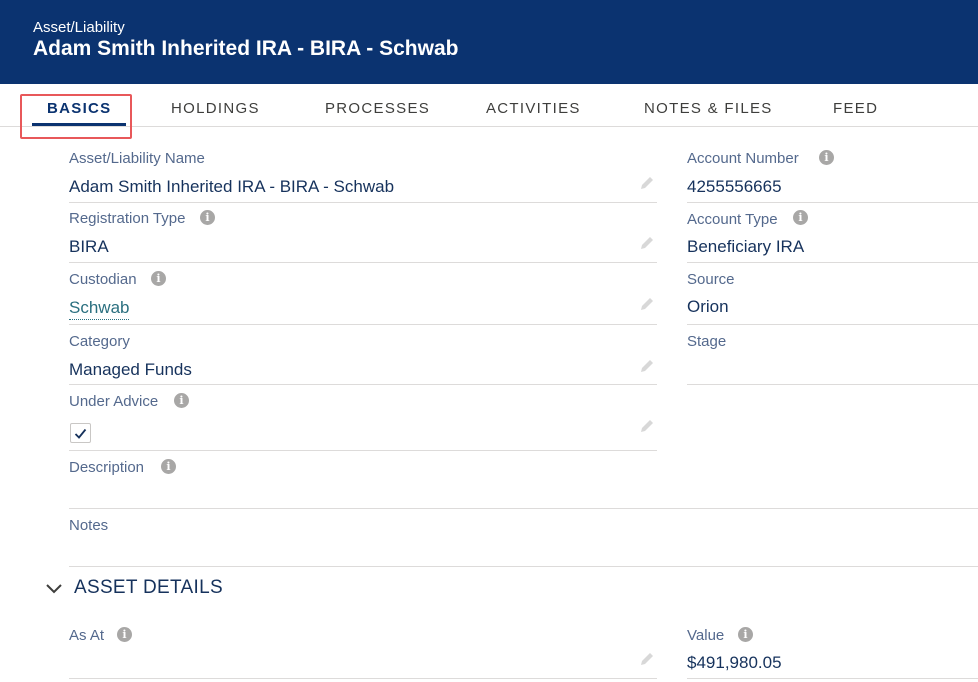  I want to click on tab-processes: PROCESSES, so click(377, 108).